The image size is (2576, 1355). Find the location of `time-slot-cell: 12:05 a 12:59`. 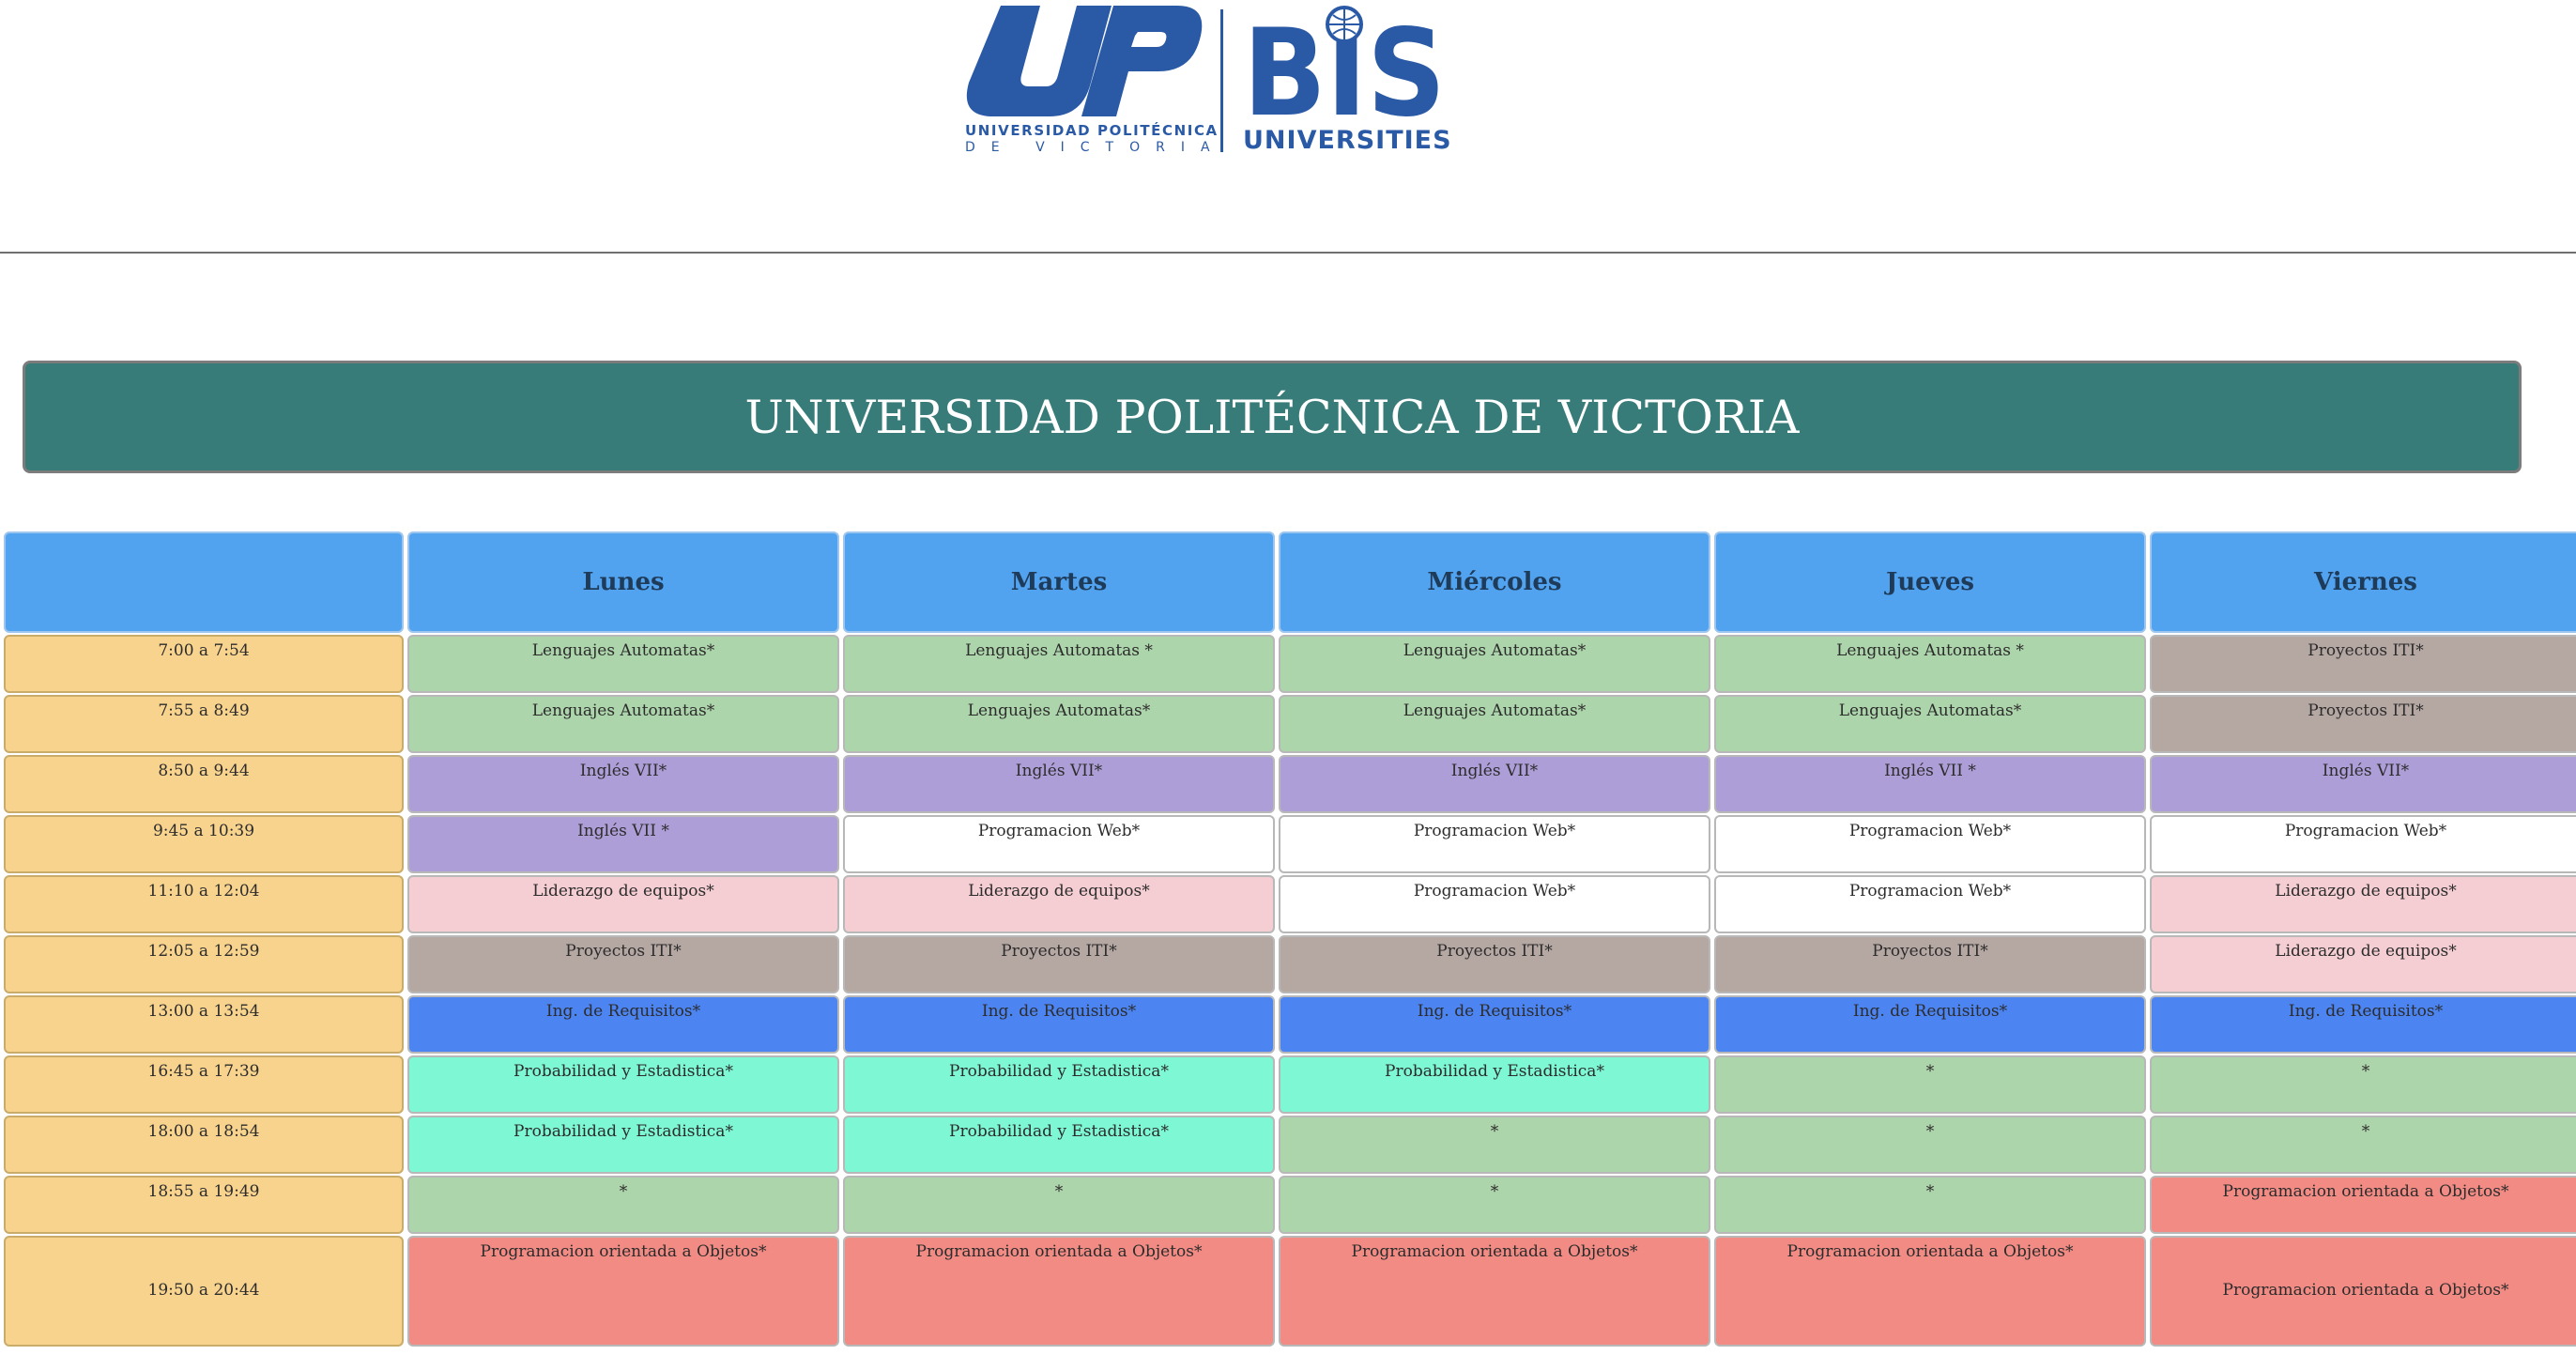

time-slot-cell: 12:05 a 12:59 is located at coordinates (204, 964).